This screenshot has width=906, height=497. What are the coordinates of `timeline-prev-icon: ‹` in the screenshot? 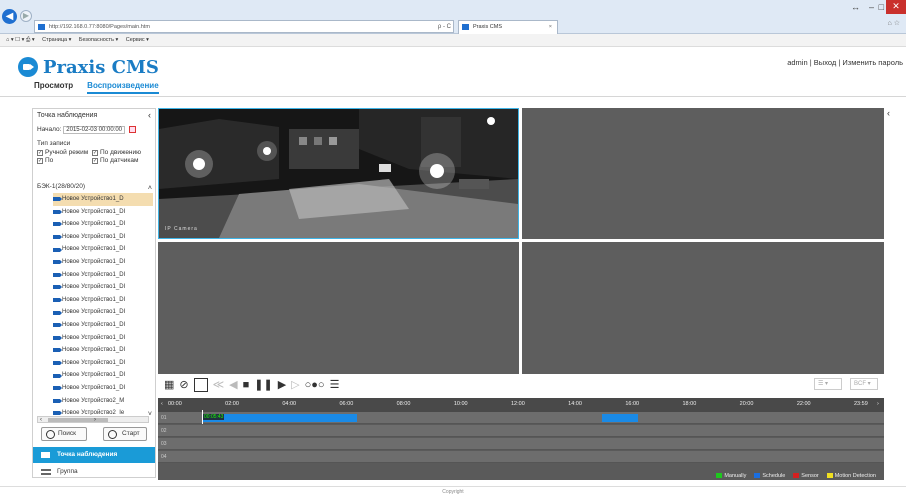 It's located at (162, 404).